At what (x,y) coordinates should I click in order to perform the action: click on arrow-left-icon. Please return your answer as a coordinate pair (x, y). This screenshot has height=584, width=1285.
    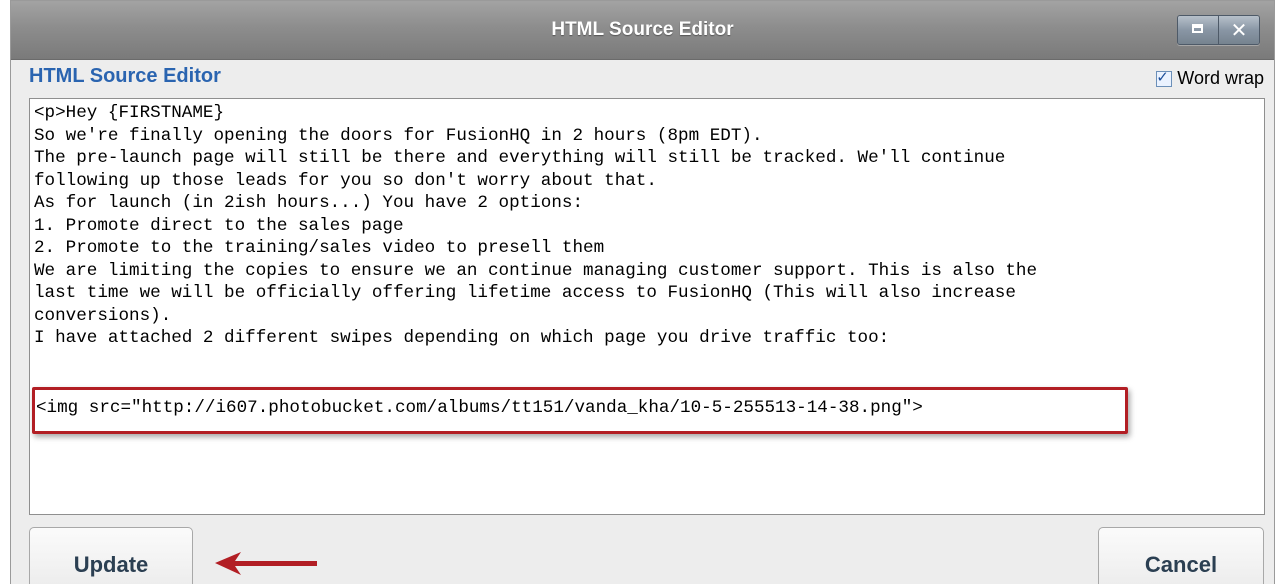
    Looking at the image, I should click on (266, 563).